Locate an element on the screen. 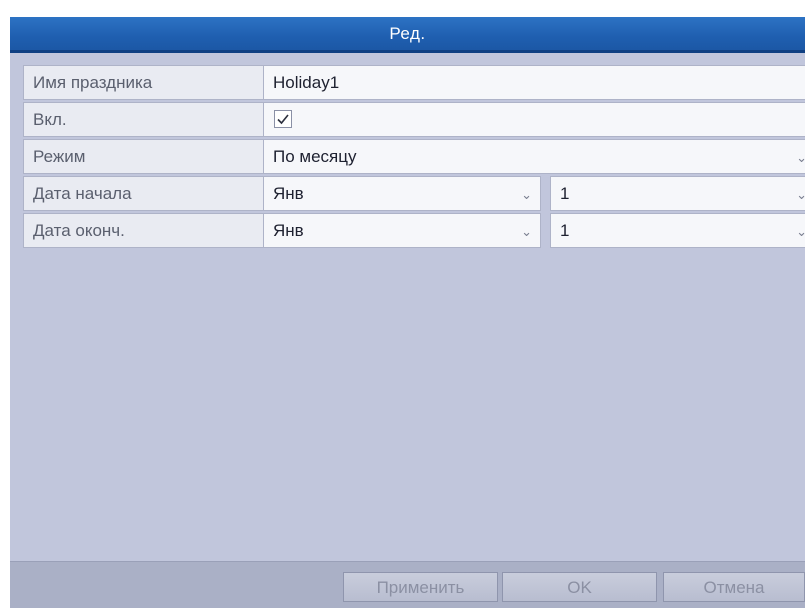  row-start-date: Дата начала Янв ⌄ 1 ⌄ is located at coordinates (414, 194).